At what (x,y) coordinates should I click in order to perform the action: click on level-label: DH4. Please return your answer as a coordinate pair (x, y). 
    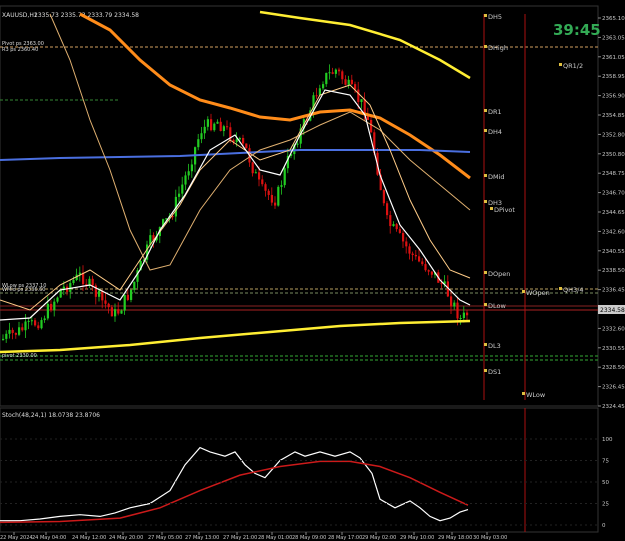
    Looking at the image, I should click on (495, 132).